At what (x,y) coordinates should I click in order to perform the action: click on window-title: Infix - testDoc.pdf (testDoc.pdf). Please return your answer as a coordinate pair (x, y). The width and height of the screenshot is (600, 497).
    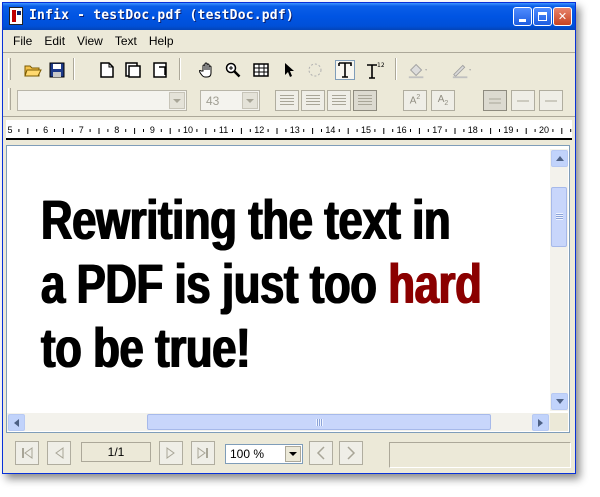
    Looking at the image, I should click on (161, 15).